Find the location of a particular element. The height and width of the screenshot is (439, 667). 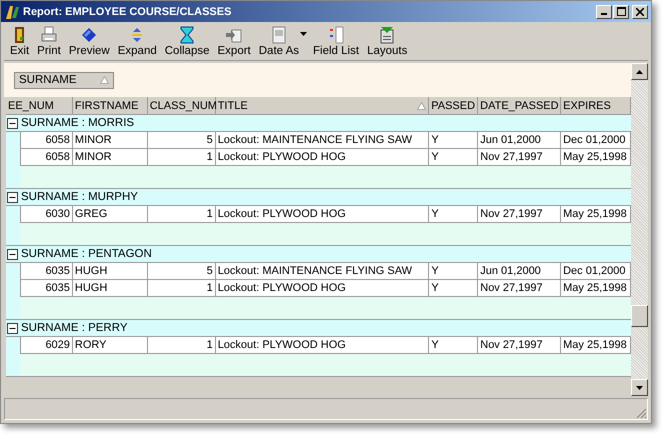

table-cell: 6029 is located at coordinates (46, 345).